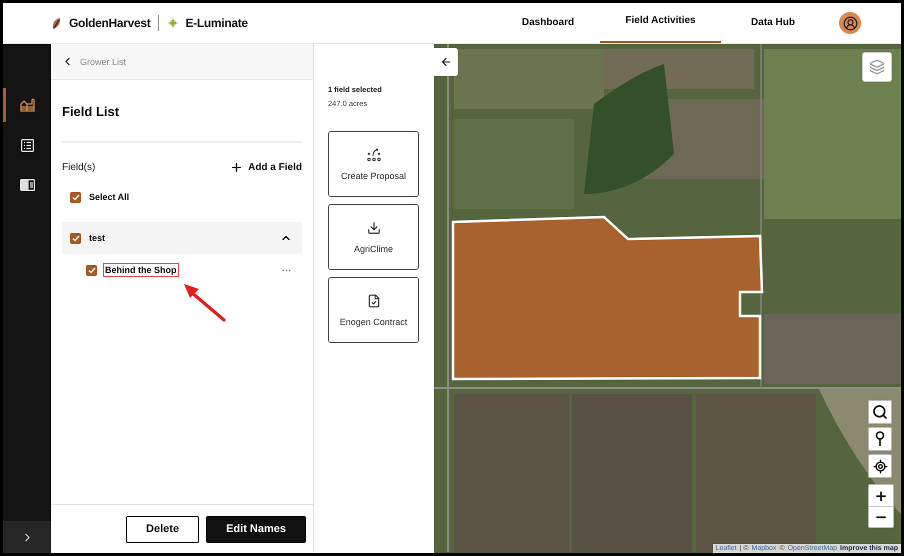 Image resolution: width=904 pixels, height=556 pixels. Describe the element at coordinates (373, 310) in the screenshot. I see `action-card: Enogen Contract` at that location.